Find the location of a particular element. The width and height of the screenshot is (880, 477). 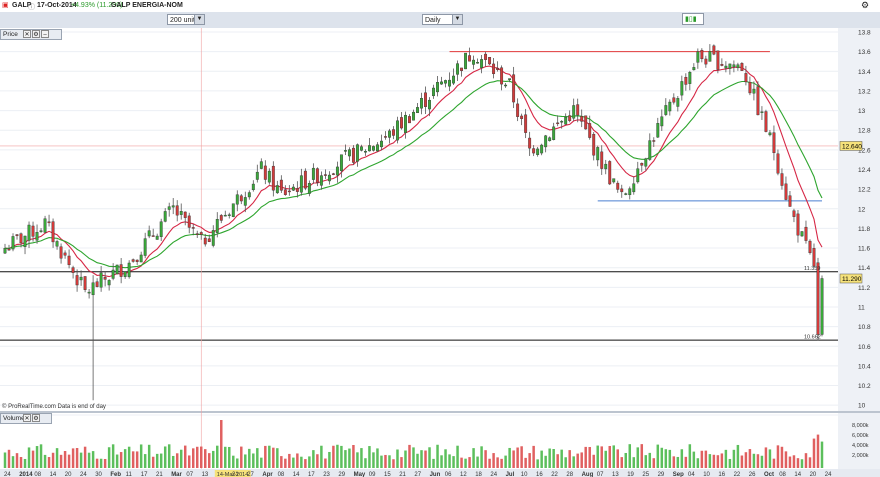

controls-bar: 200 units ▼ Daily ▼ ▮▯▮ is located at coordinates (440, 20).